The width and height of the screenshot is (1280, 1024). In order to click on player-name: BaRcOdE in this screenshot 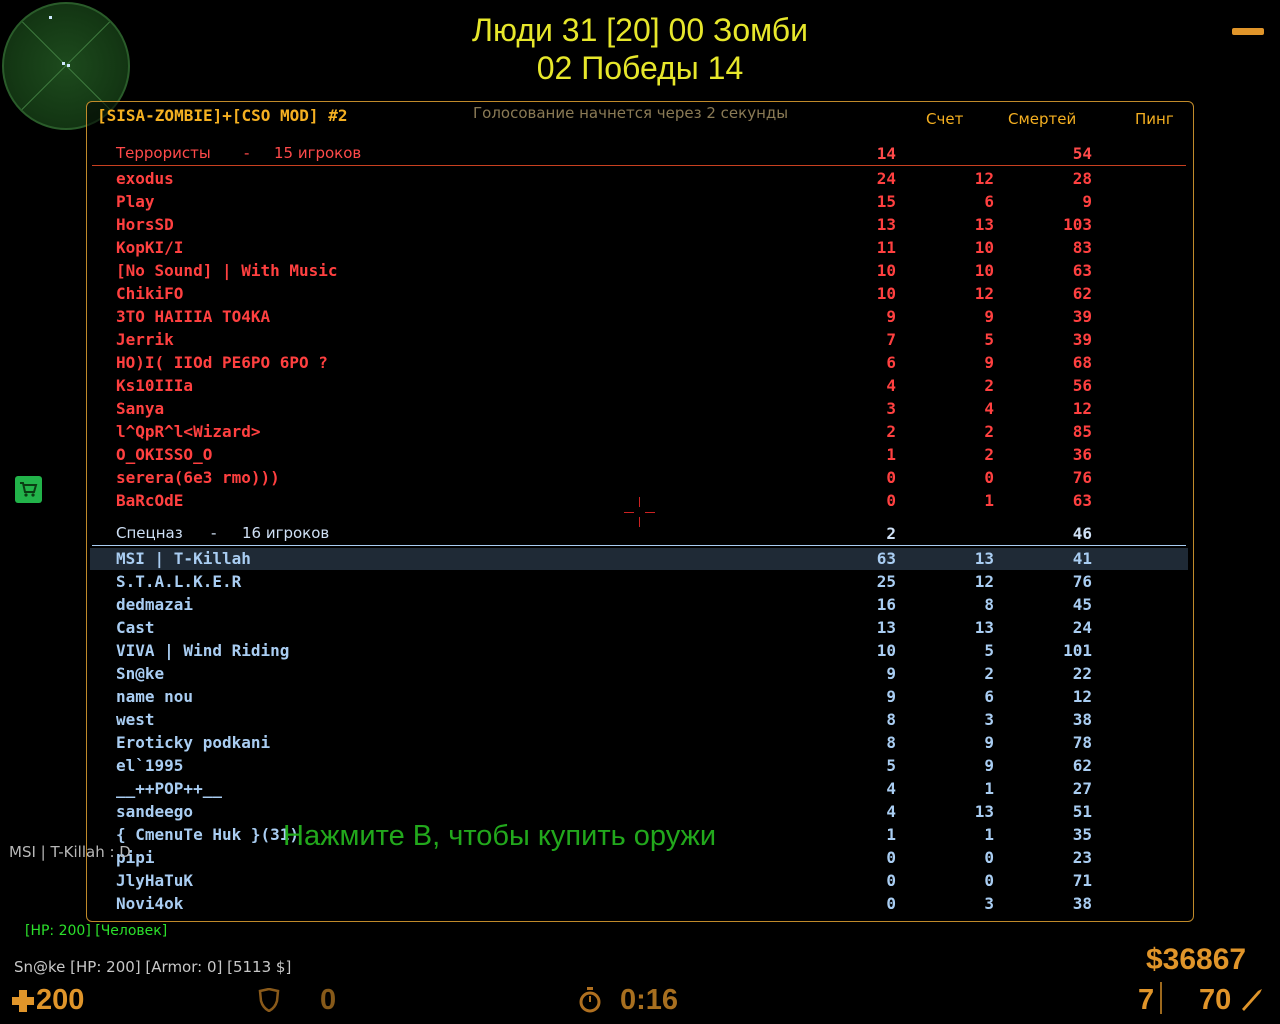, I will do `click(150, 500)`.